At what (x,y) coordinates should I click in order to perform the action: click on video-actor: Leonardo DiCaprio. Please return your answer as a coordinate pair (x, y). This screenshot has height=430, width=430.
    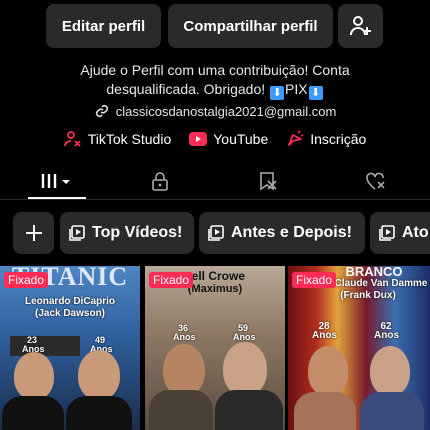
    Looking at the image, I should click on (69, 301).